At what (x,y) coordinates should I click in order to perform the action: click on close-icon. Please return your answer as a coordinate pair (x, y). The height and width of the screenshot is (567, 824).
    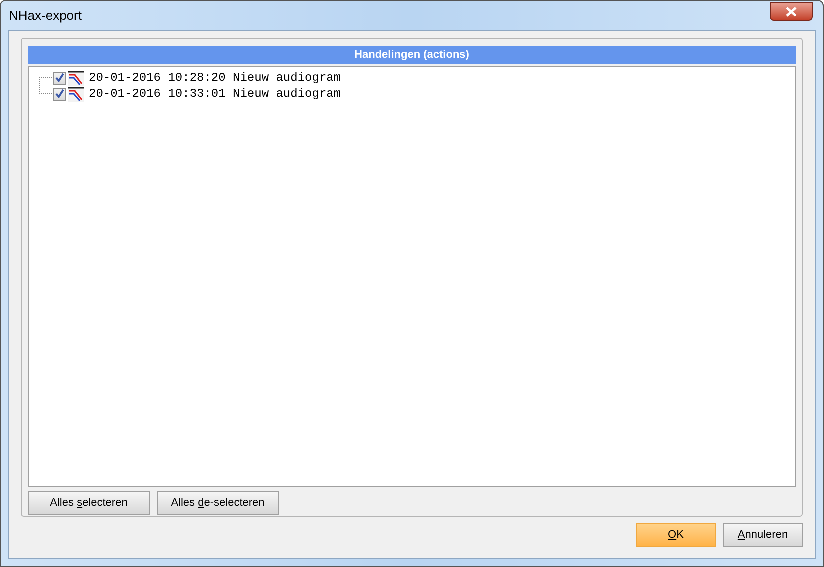
    Looking at the image, I should click on (791, 11).